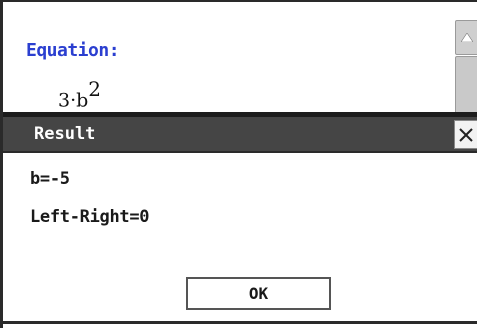 The image size is (477, 328). I want to click on close-button, so click(465, 134).